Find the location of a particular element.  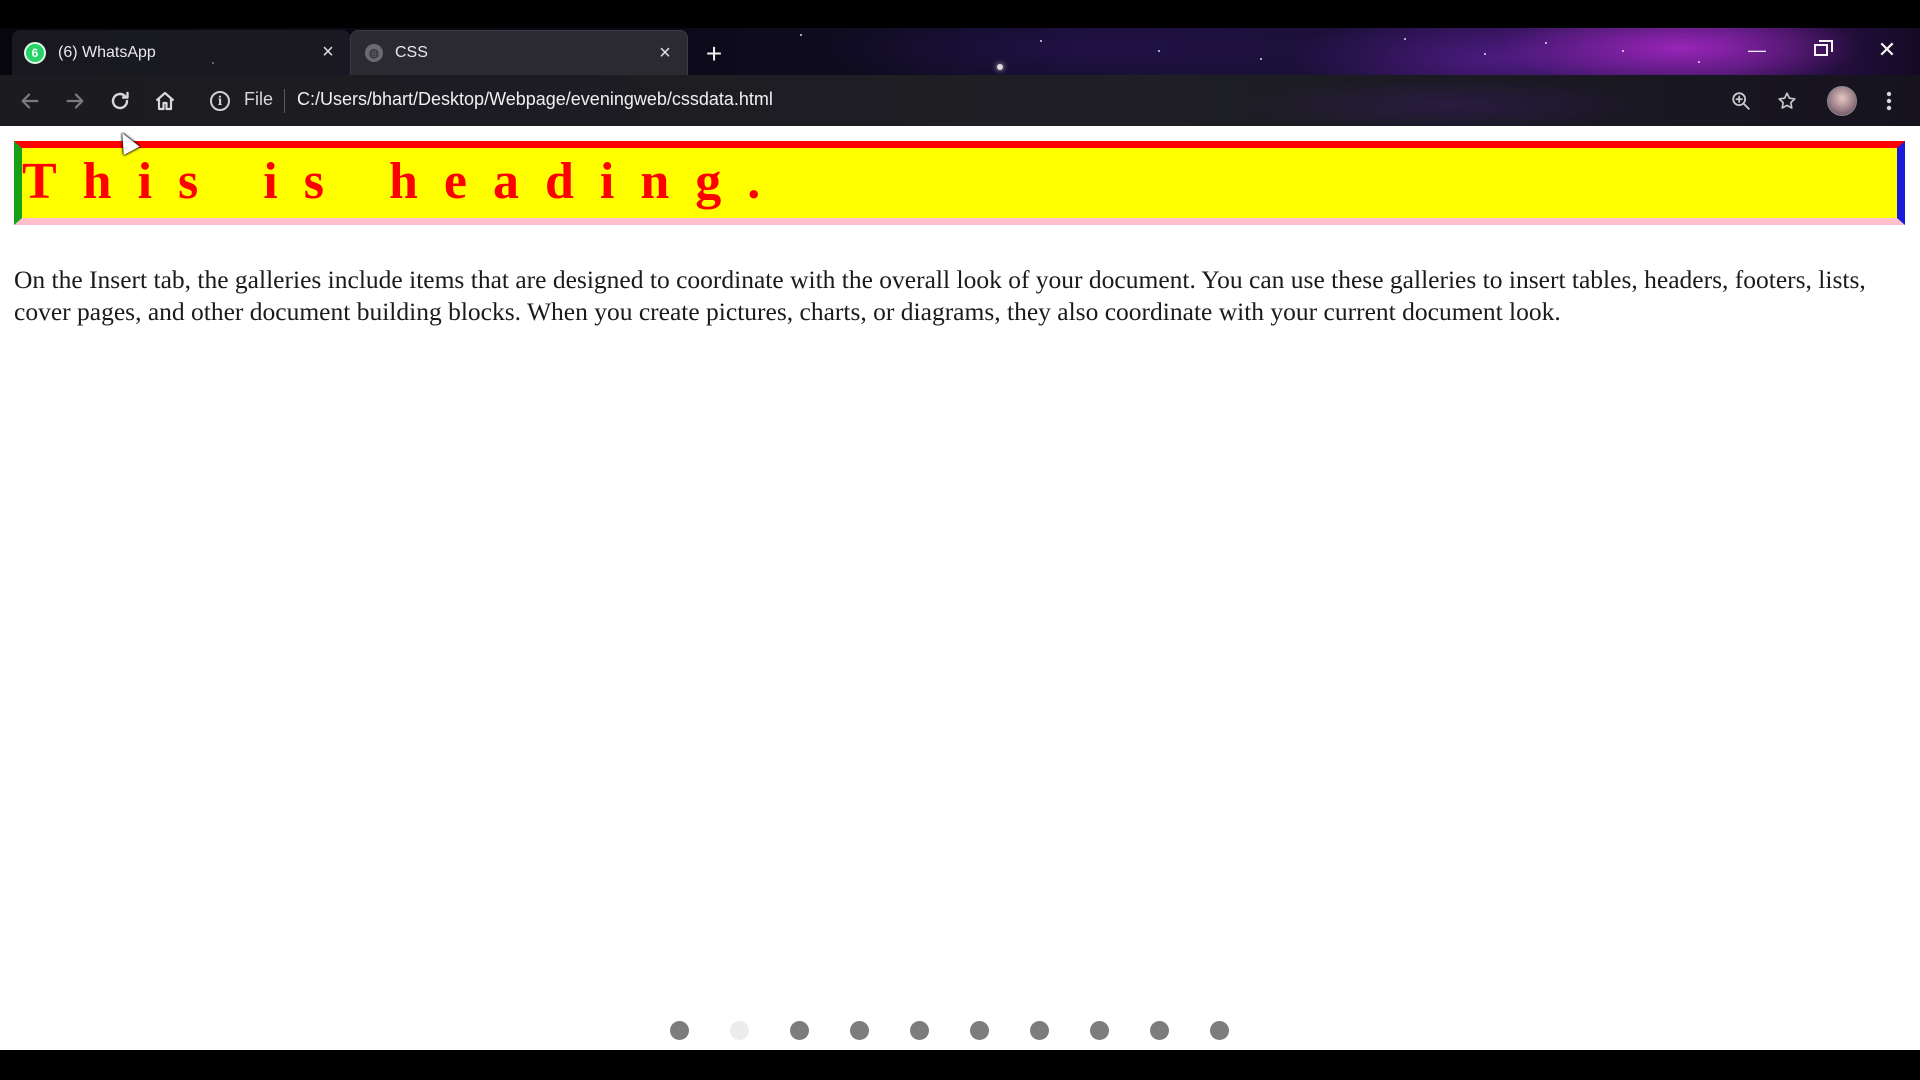

more-vert-icon is located at coordinates (1889, 101).